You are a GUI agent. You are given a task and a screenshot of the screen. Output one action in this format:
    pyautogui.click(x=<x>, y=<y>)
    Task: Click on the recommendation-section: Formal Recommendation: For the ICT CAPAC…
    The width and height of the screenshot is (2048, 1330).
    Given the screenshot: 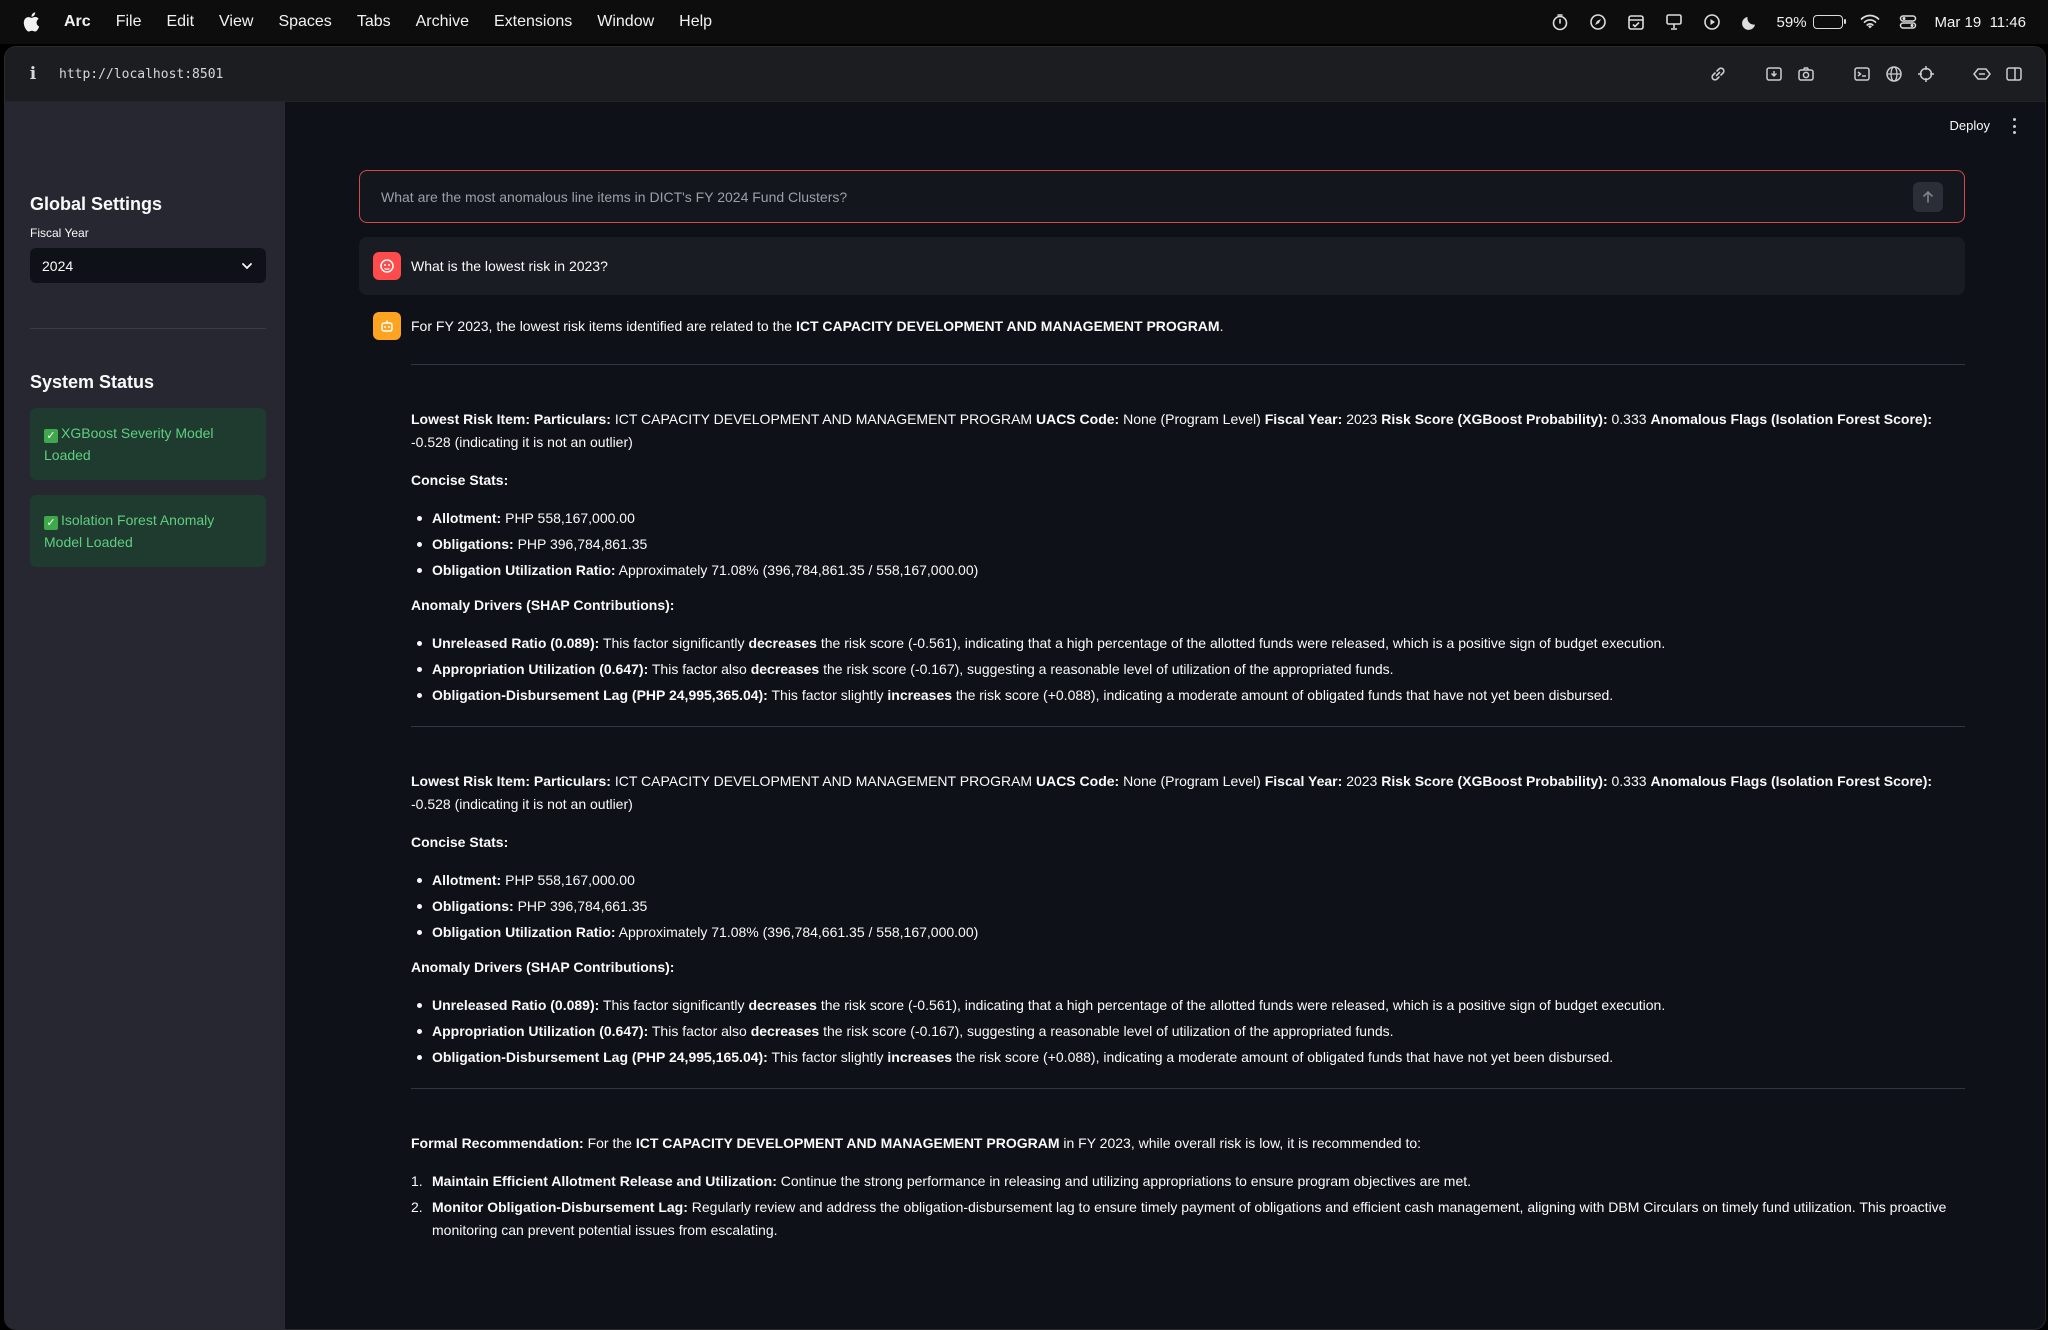 What is the action you would take?
    pyautogui.click(x=1188, y=1188)
    